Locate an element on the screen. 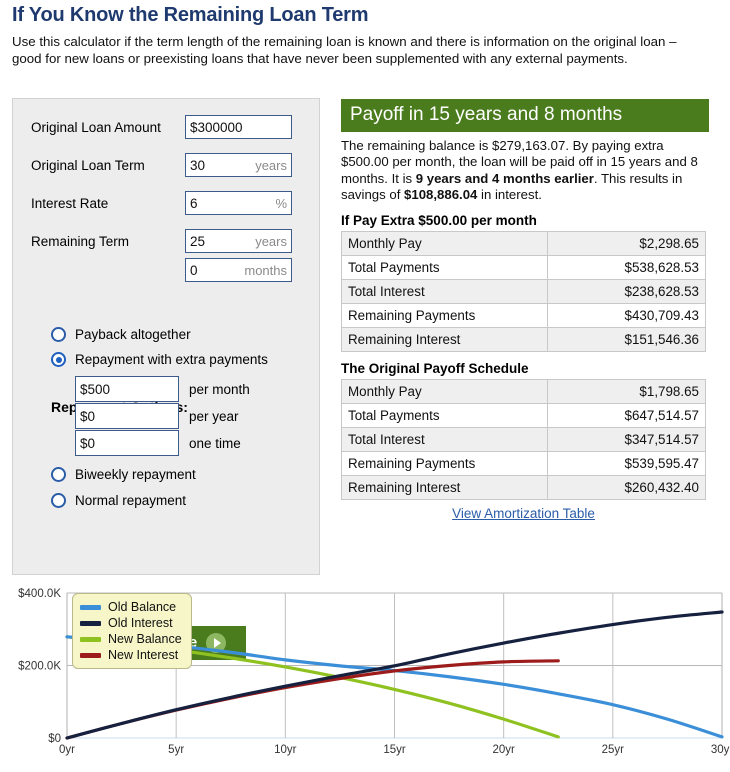 This screenshot has width=730, height=772. summary-emphasis: 9 years and 4 months earlier is located at coordinates (504, 178).